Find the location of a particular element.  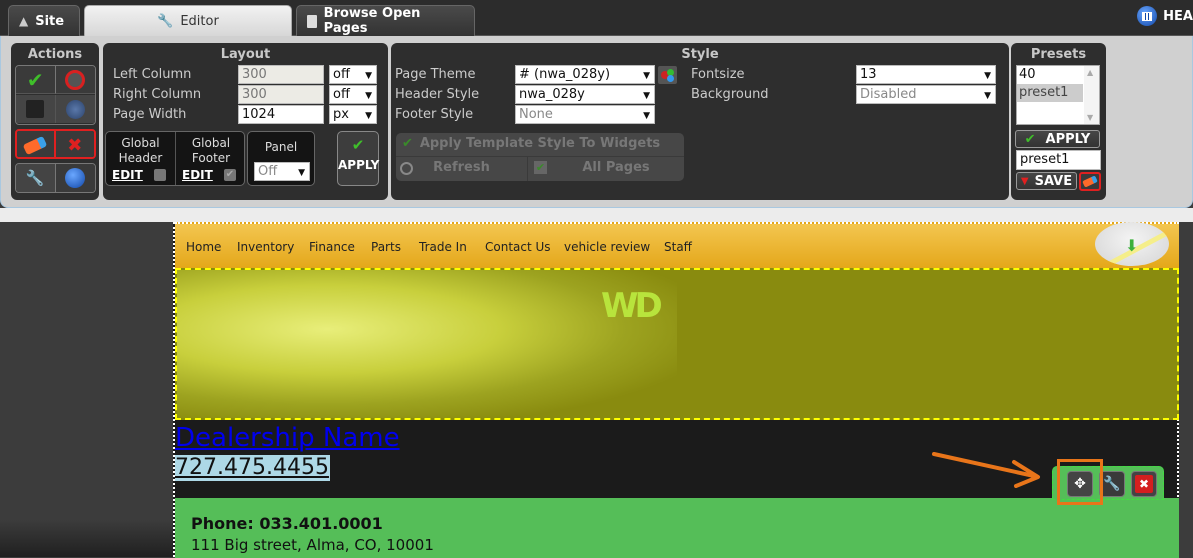

grid-icon is located at coordinates (1147, 16).